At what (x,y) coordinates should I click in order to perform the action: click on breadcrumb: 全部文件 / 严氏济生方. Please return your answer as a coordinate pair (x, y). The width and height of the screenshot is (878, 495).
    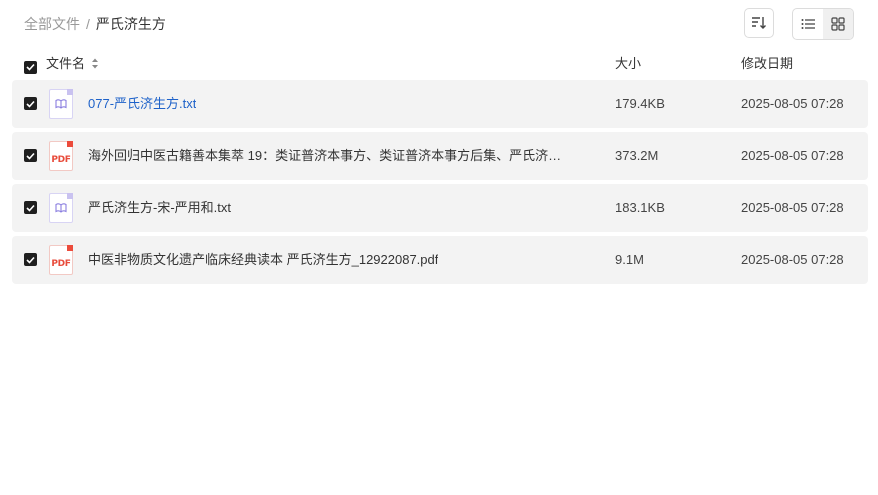
    Looking at the image, I should click on (95, 24).